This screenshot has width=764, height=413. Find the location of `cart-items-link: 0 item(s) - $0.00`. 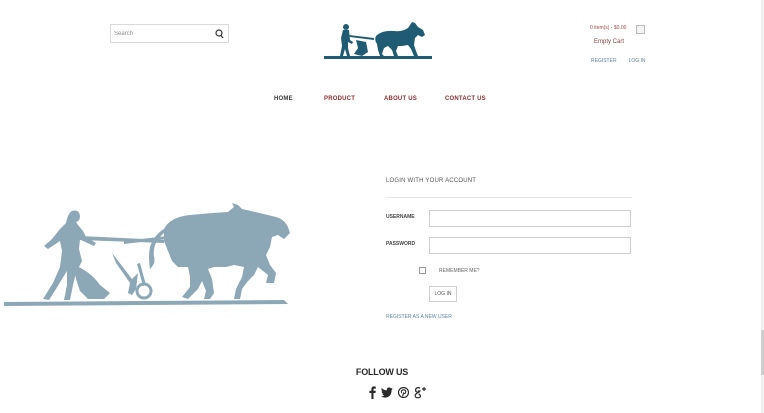

cart-items-link: 0 item(s) - $0.00 is located at coordinates (608, 28).